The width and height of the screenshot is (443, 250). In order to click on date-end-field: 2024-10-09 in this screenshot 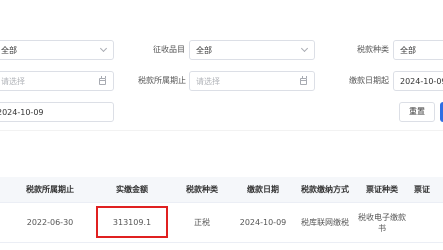, I will do `click(57, 112)`.